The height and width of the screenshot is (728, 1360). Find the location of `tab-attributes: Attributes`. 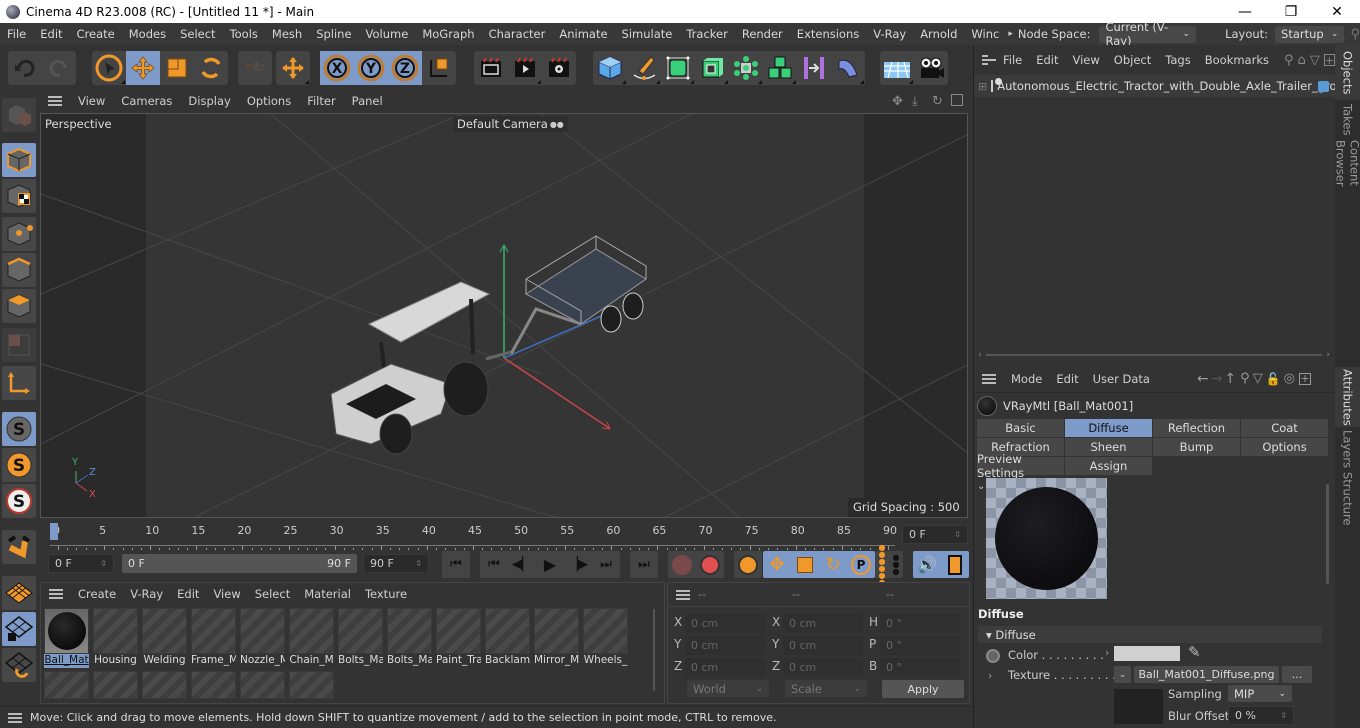

tab-attributes: Attributes is located at coordinates (1347, 397).